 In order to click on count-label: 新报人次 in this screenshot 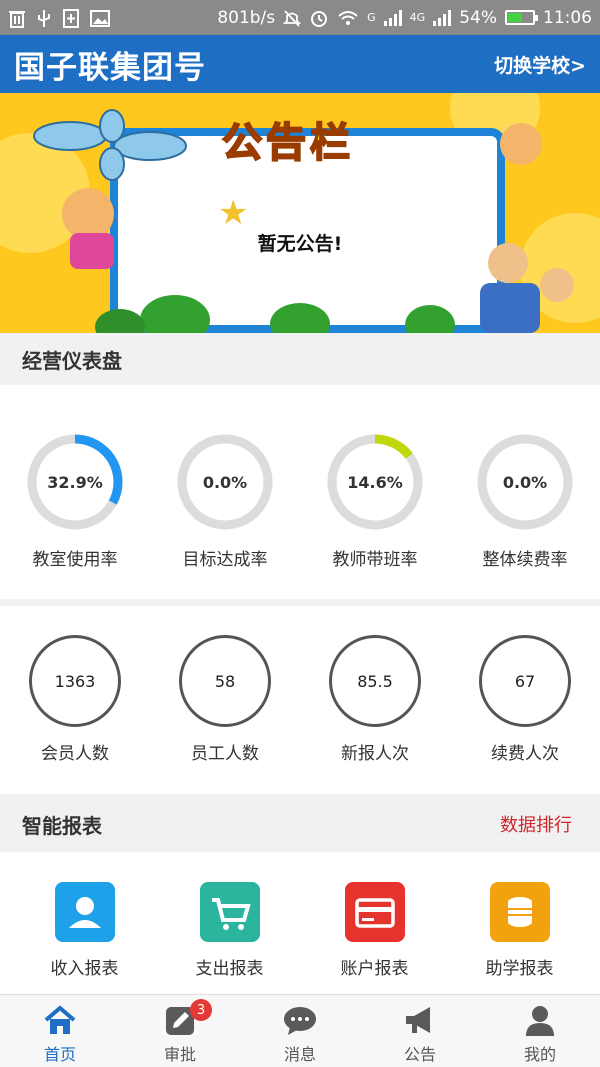, I will do `click(375, 754)`.